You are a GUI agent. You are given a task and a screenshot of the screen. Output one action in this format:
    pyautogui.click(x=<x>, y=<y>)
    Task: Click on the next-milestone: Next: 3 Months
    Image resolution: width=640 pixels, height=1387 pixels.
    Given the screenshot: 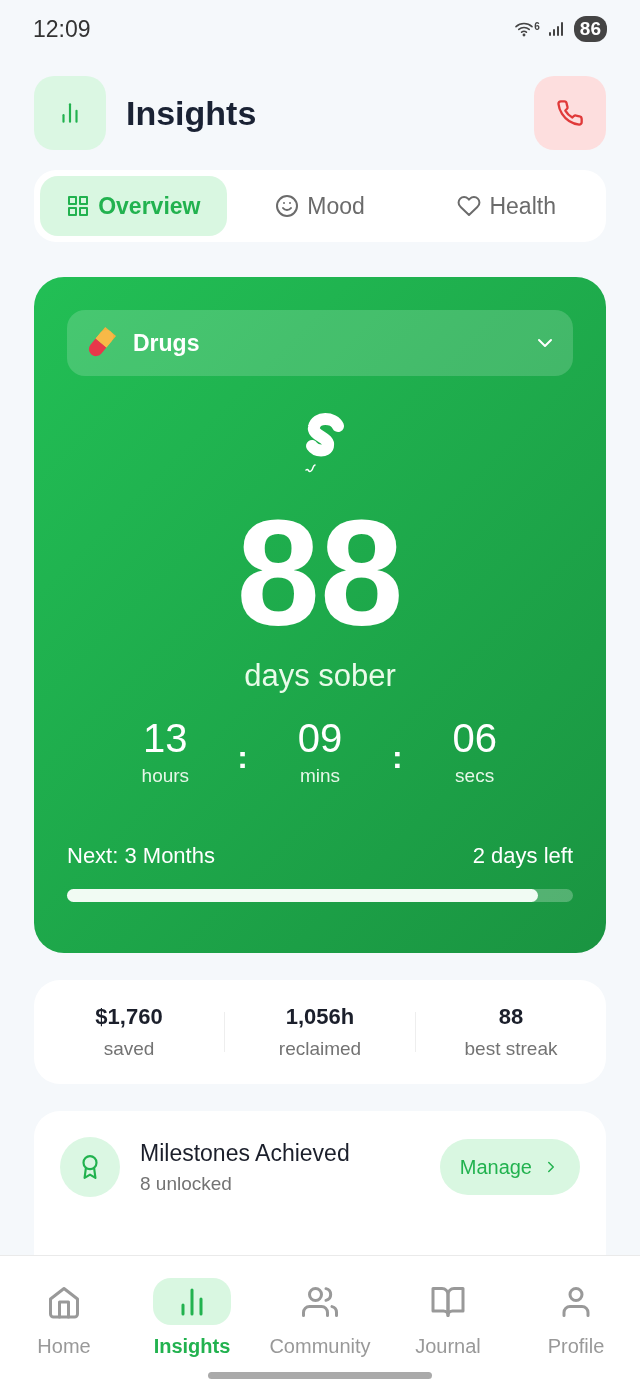 What is the action you would take?
    pyautogui.click(x=141, y=856)
    